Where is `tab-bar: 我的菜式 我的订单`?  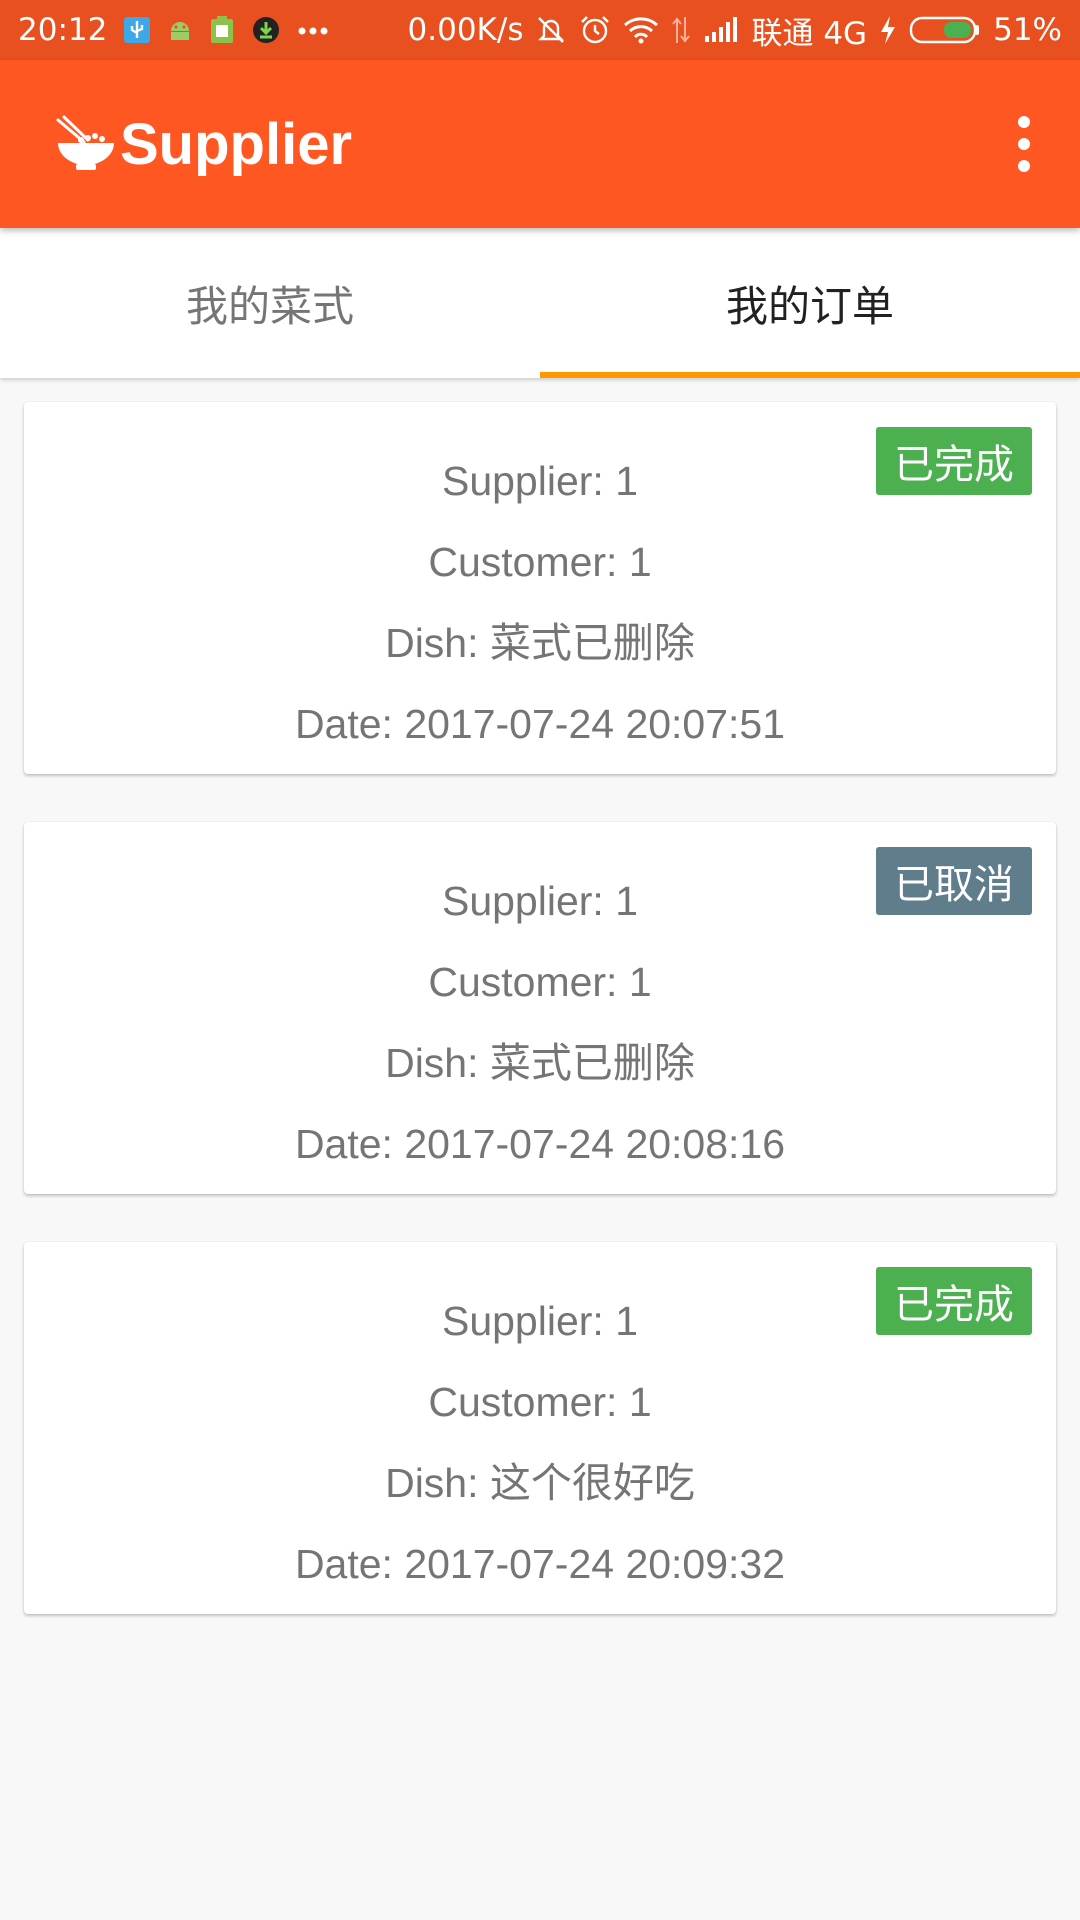
tab-bar: 我的菜式 我的订单 is located at coordinates (540, 303).